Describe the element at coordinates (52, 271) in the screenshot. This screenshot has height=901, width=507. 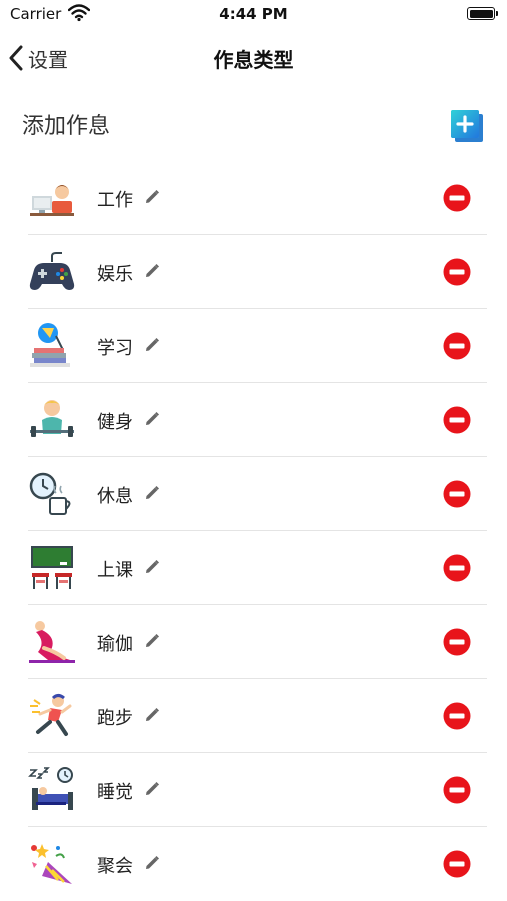
I see `gamepad-icon` at that location.